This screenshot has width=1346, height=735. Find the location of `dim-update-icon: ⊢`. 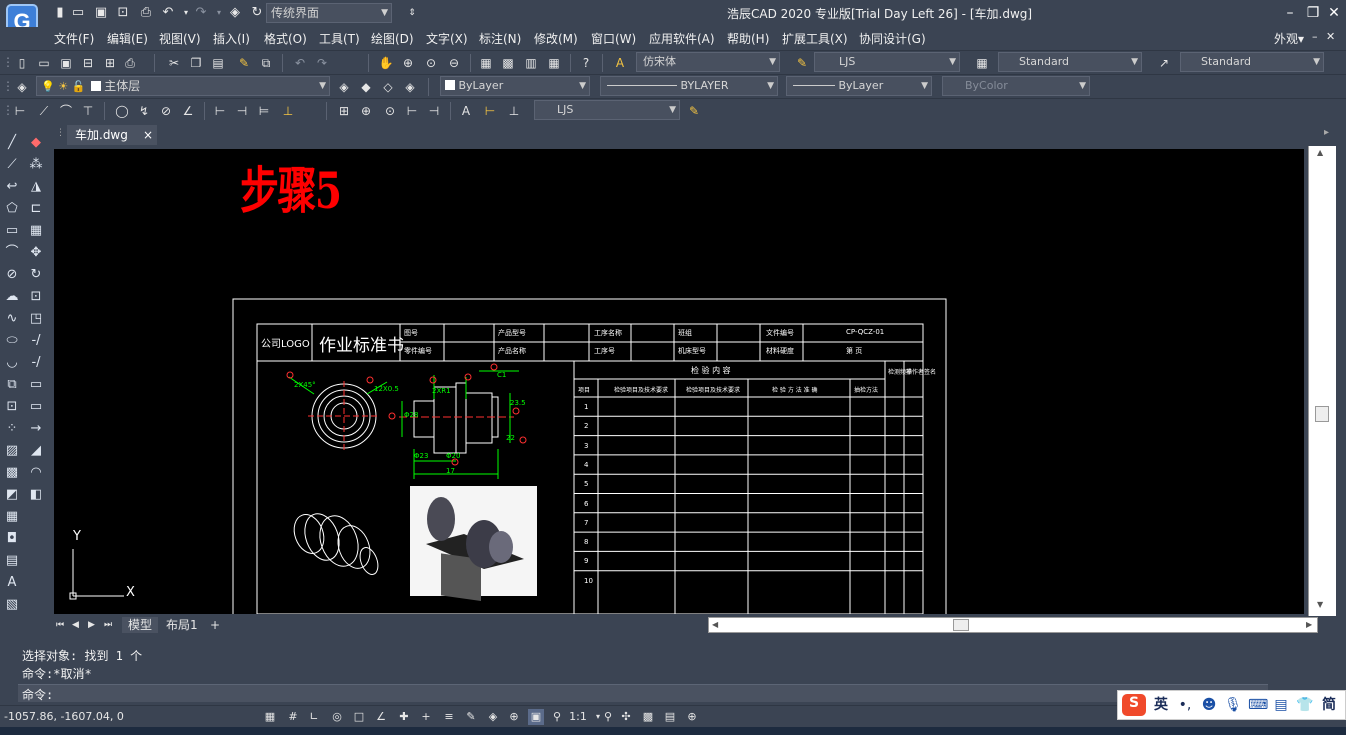

dim-update-icon: ⊢ is located at coordinates (490, 111).